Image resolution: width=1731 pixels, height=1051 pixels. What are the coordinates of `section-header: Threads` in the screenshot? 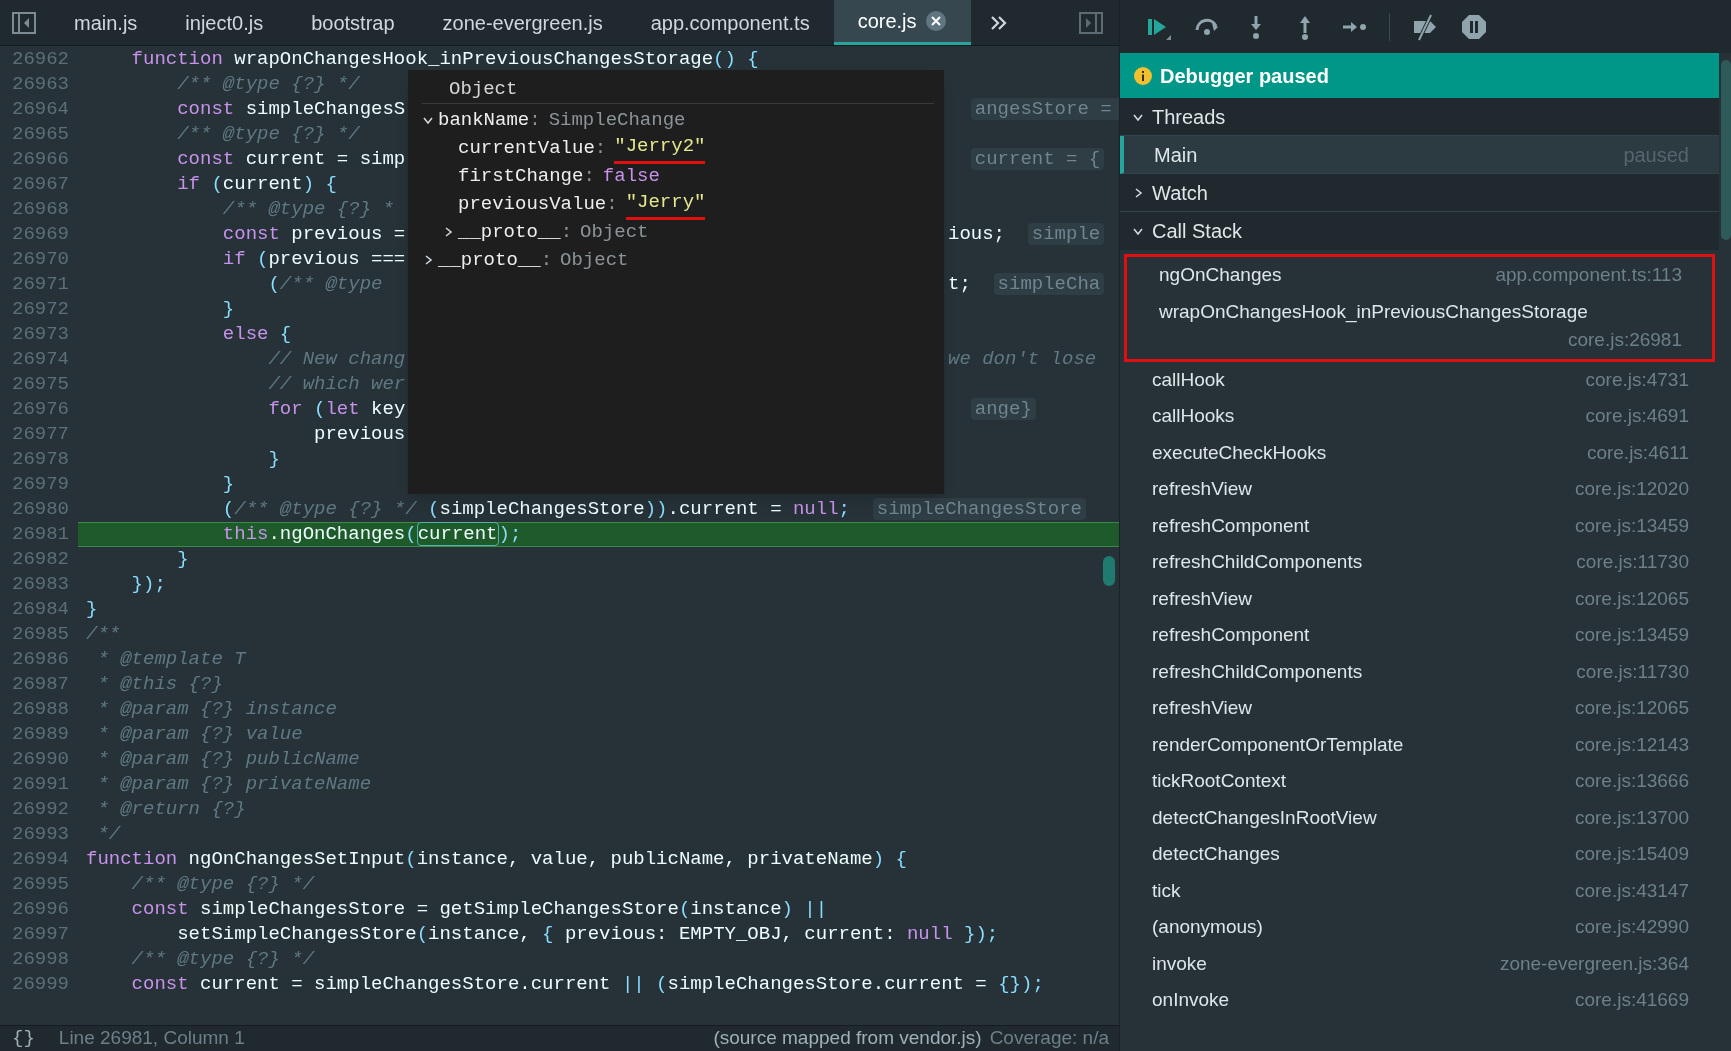 It's located at (1419, 117).